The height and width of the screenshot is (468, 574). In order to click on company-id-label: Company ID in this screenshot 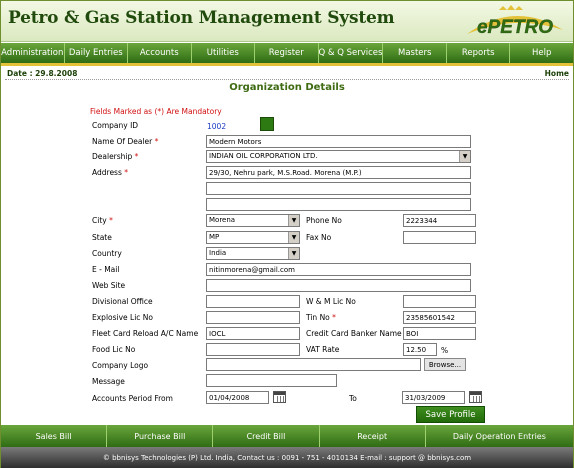, I will do `click(115, 125)`.